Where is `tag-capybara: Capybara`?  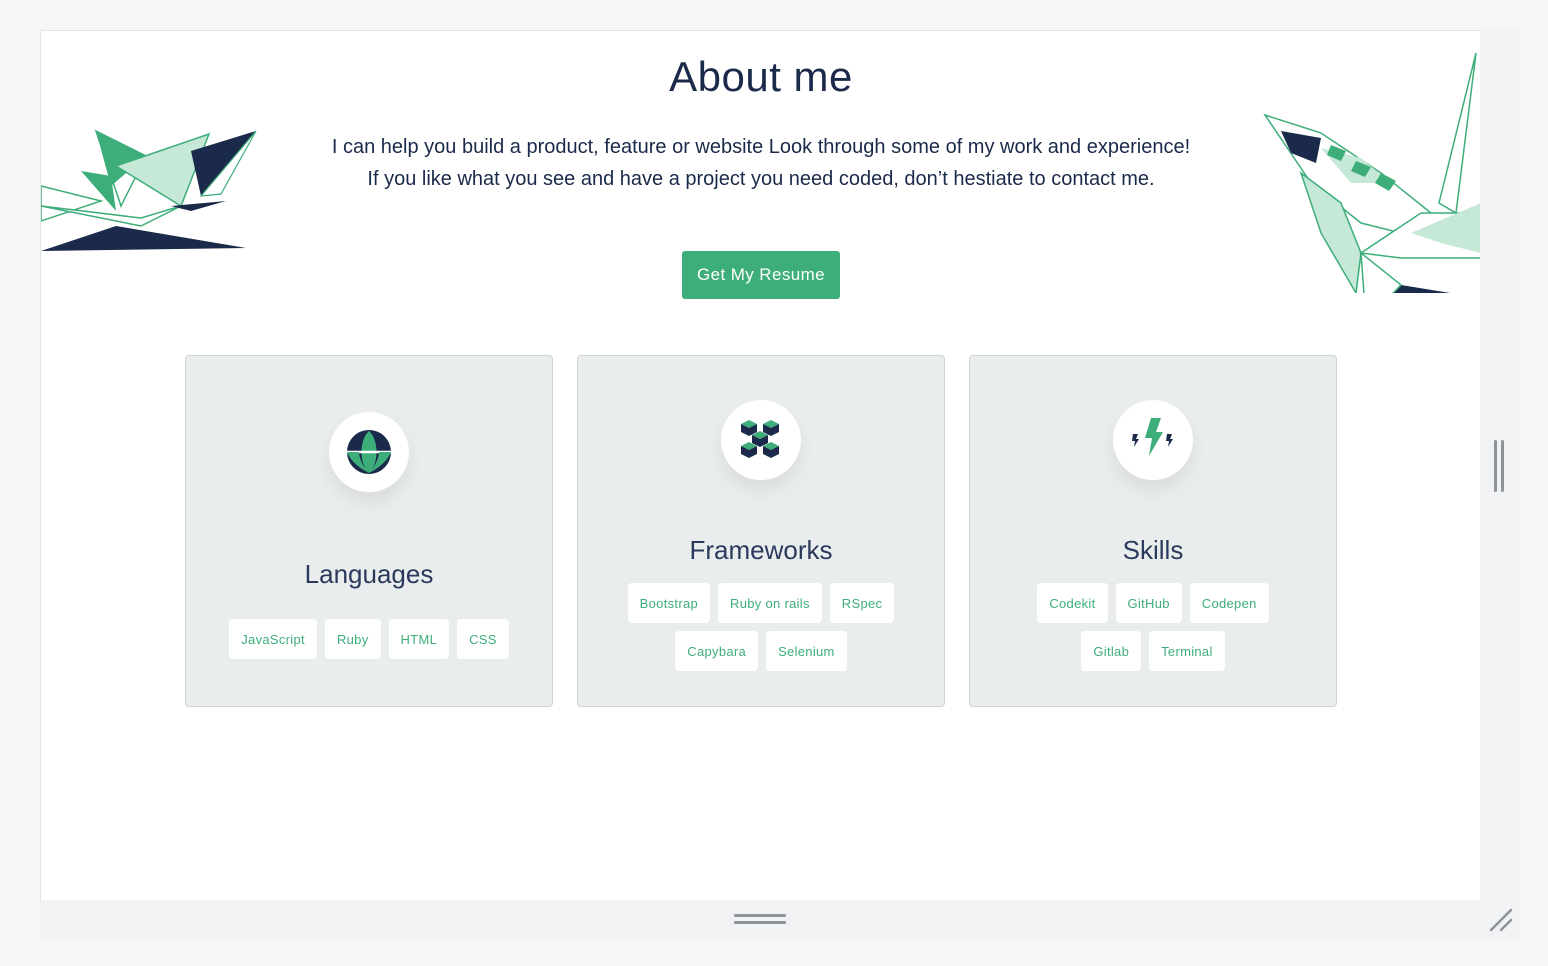
tag-capybara: Capybara is located at coordinates (717, 651).